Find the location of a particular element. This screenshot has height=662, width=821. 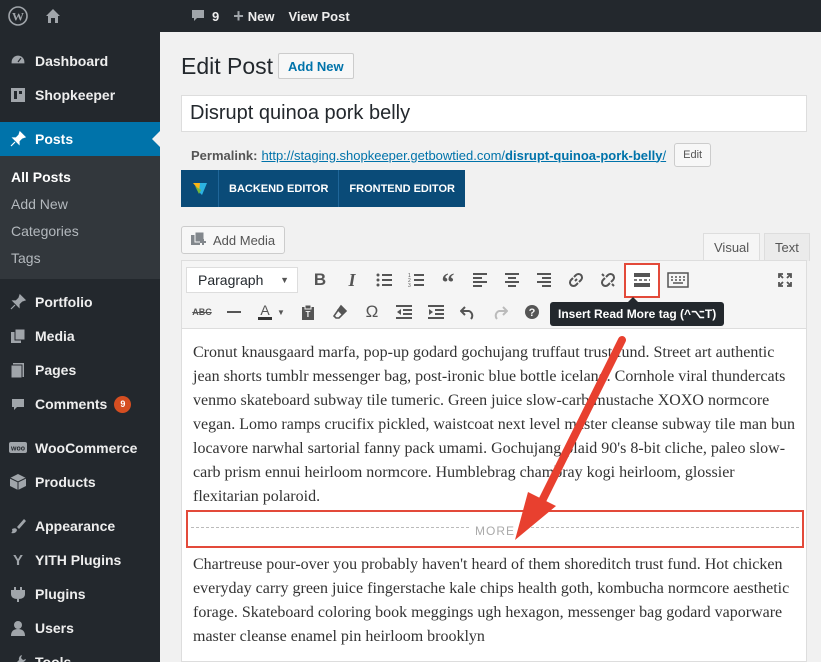

permalink-slug: disrupt-quinoa-pork-belly is located at coordinates (584, 155).